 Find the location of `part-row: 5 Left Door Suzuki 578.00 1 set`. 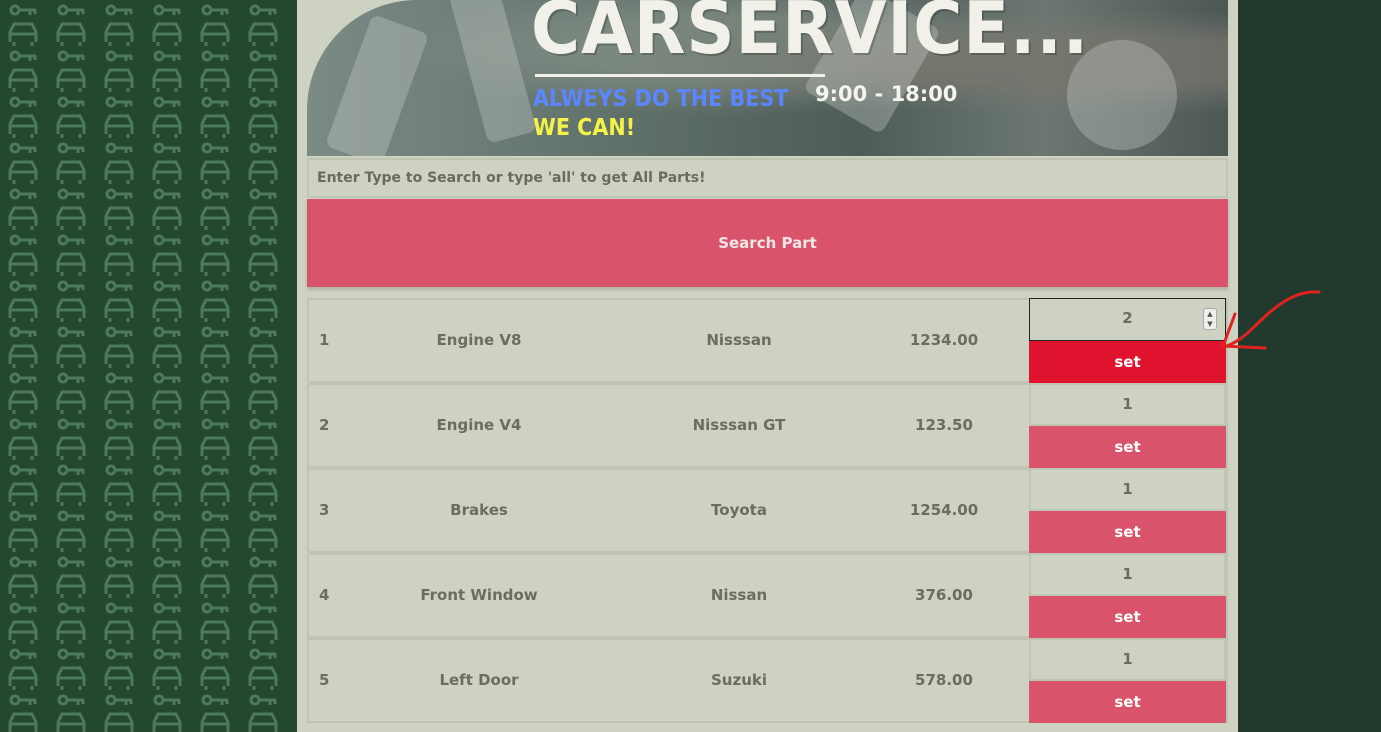

part-row: 5 Left Door Suzuki 578.00 1 set is located at coordinates (767, 680).